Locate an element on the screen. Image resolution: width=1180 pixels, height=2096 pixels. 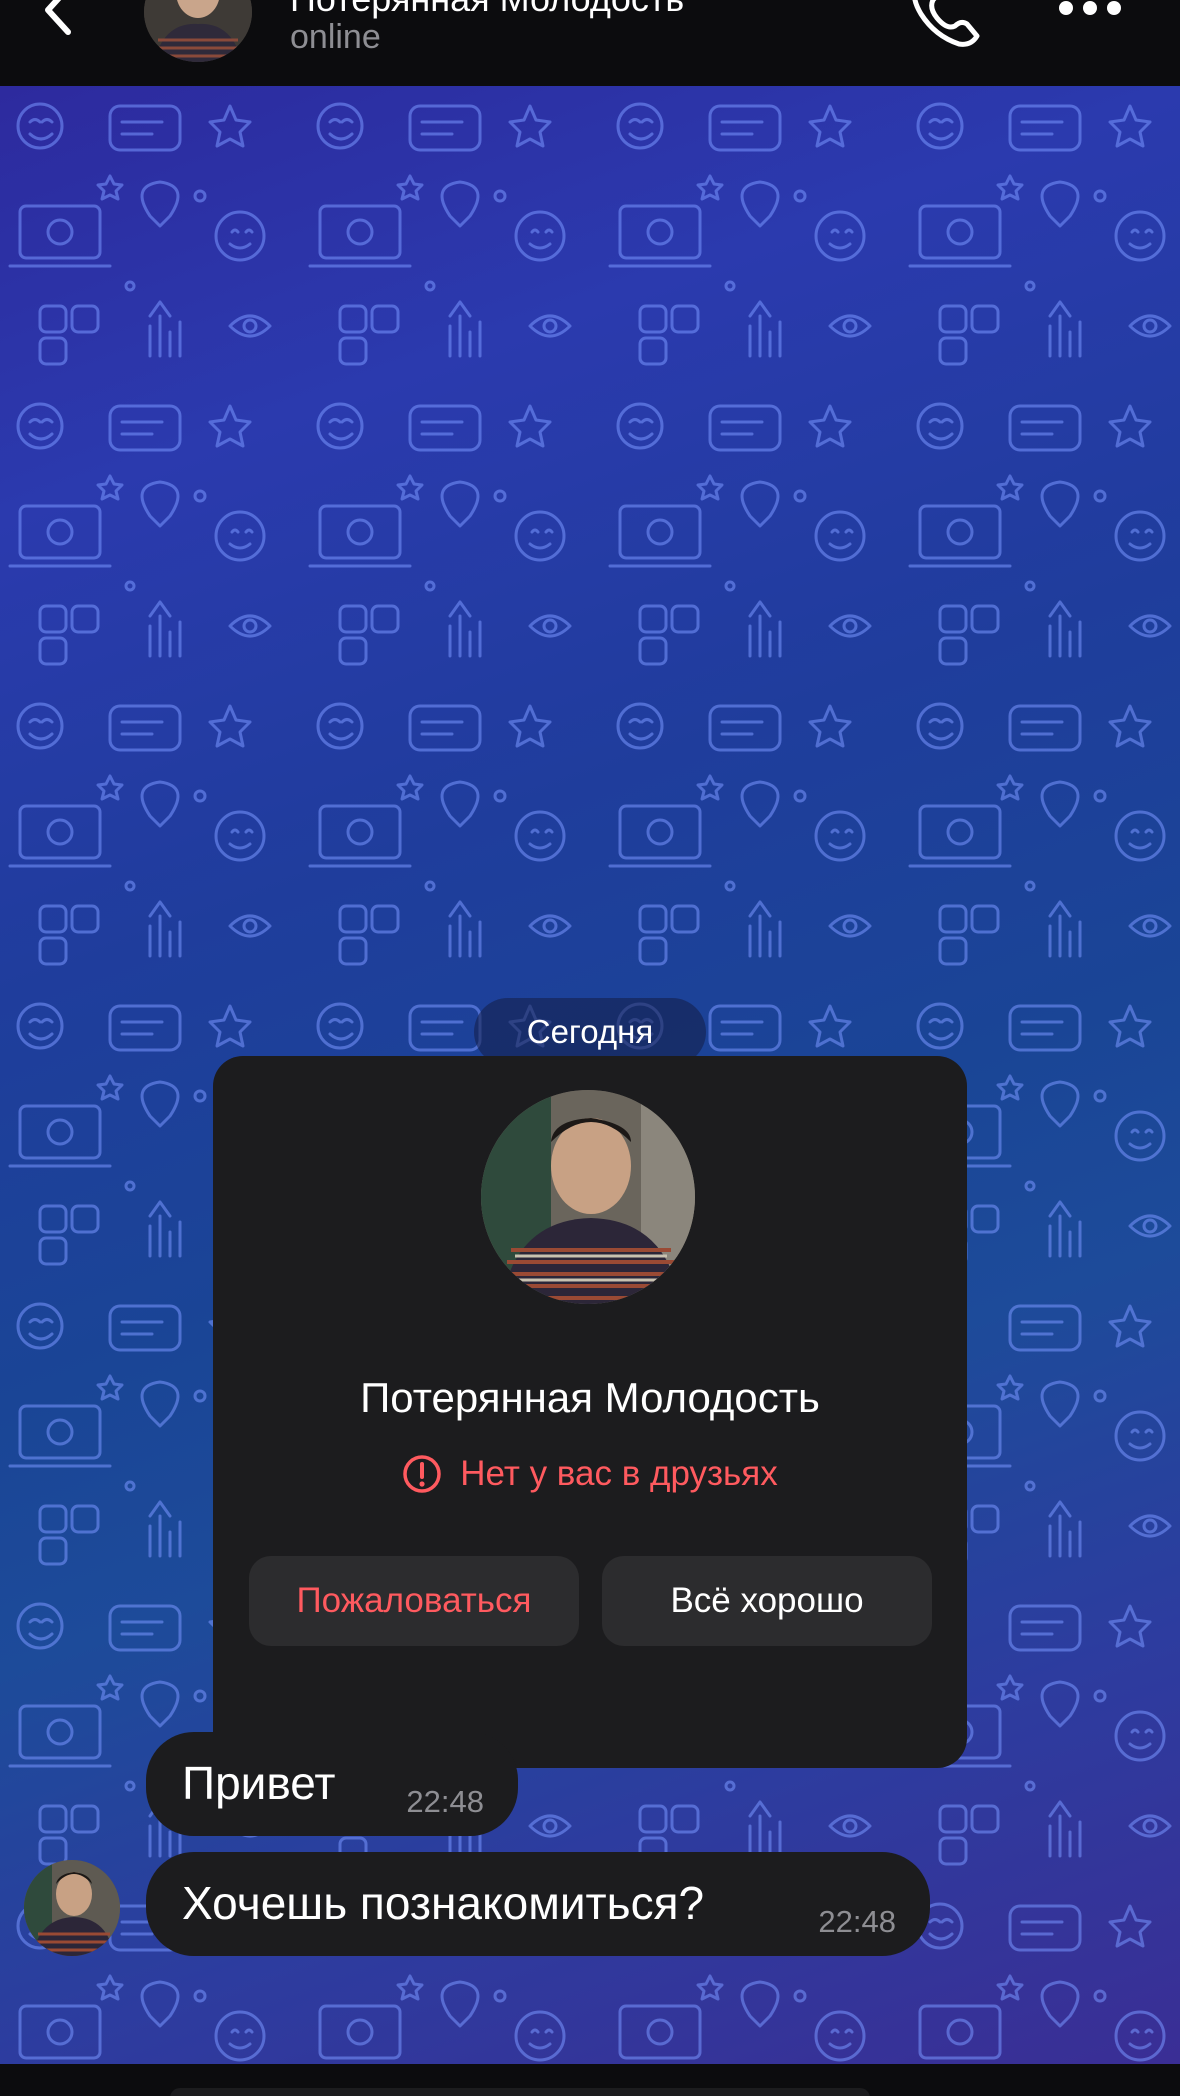
phone-icon is located at coordinates (946, 23).